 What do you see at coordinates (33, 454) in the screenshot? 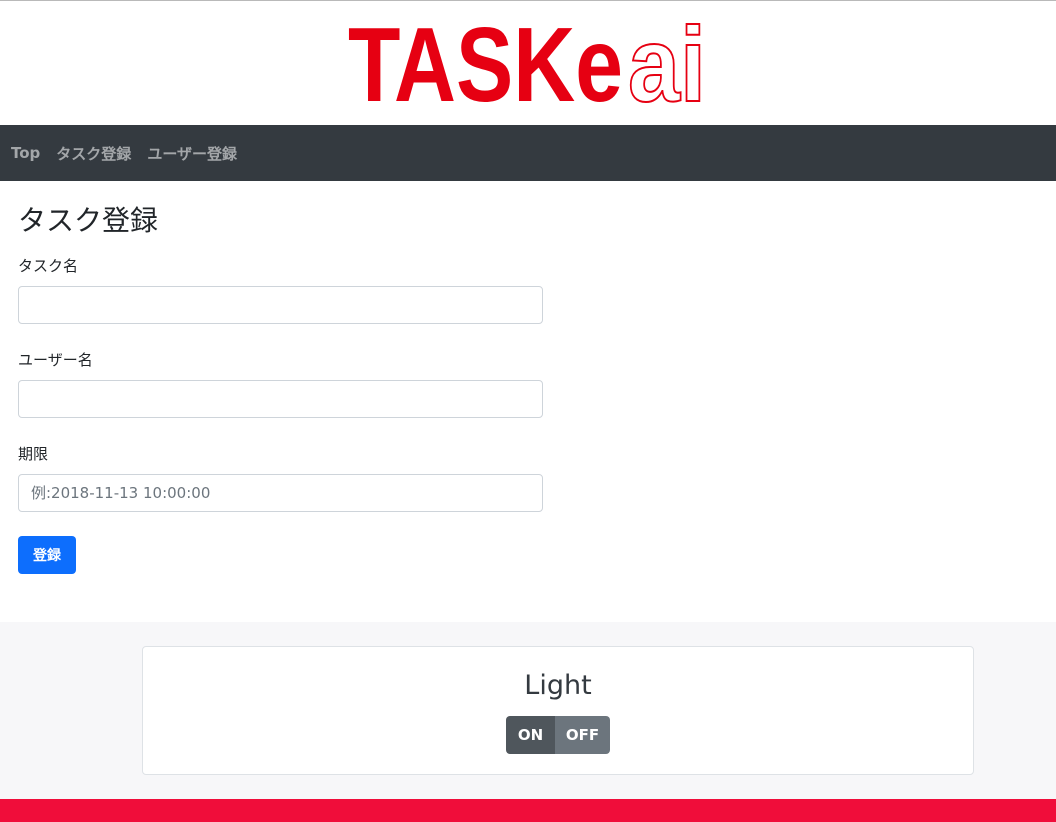
I see `deadline-label: 期限` at bounding box center [33, 454].